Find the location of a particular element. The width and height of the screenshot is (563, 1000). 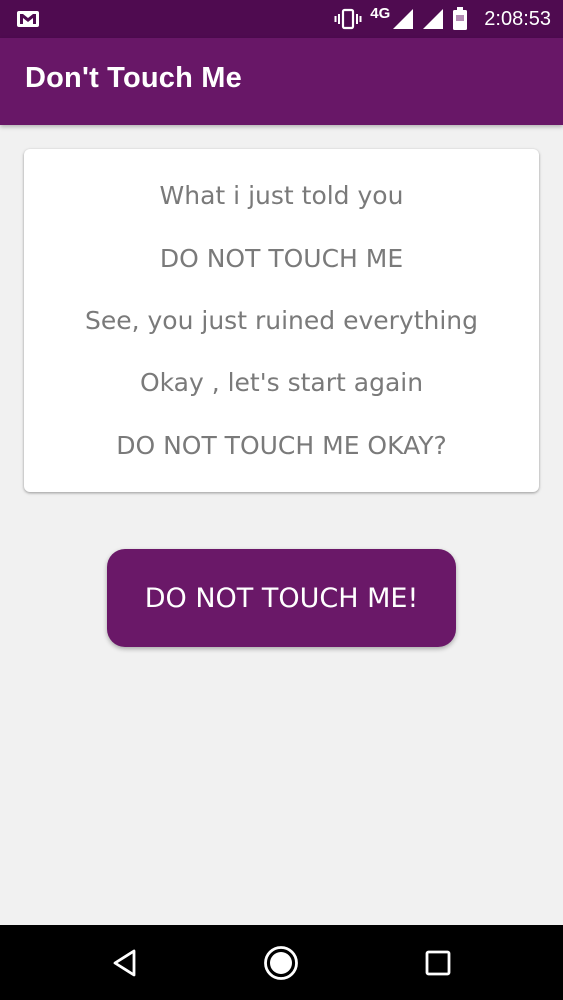

card-line-4: Okay , let's start again is located at coordinates (281, 382).